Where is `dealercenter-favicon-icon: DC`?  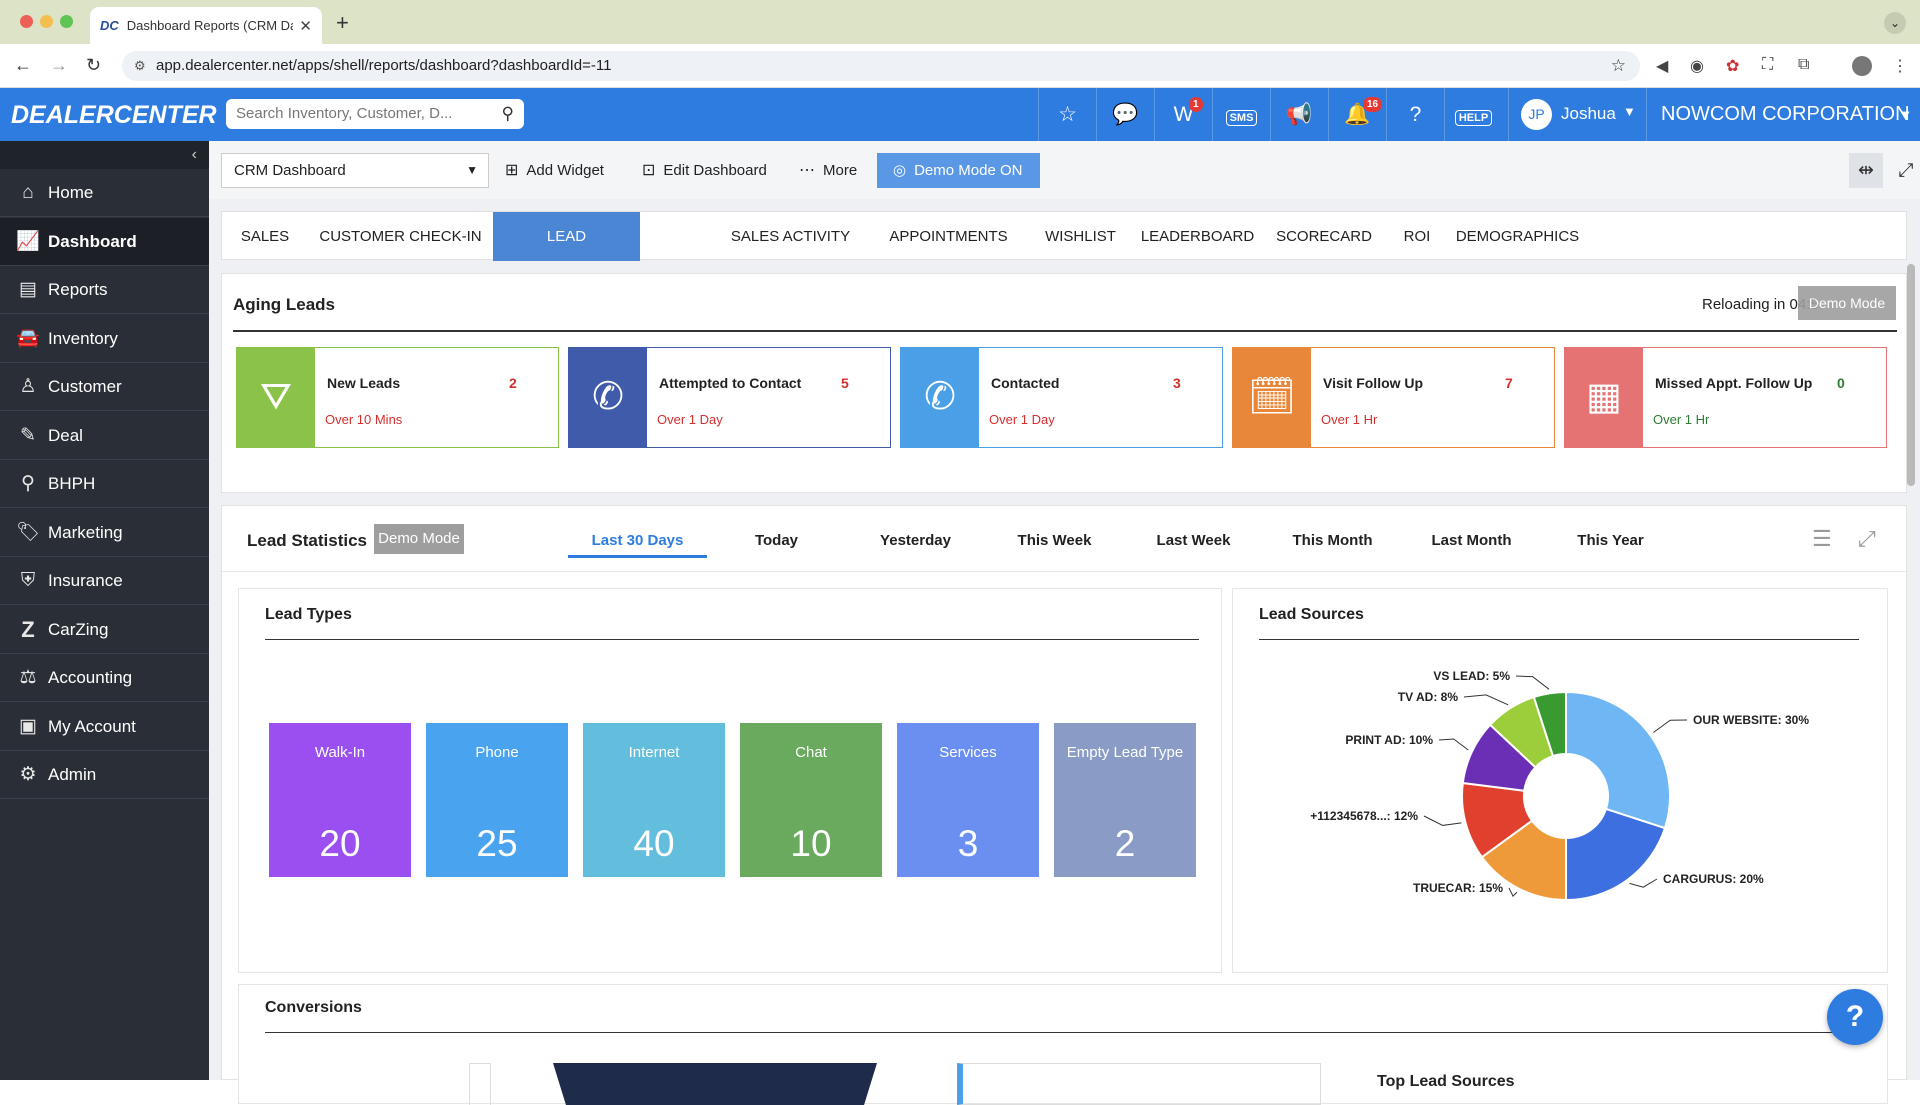
dealercenter-favicon-icon: DC is located at coordinates (109, 25).